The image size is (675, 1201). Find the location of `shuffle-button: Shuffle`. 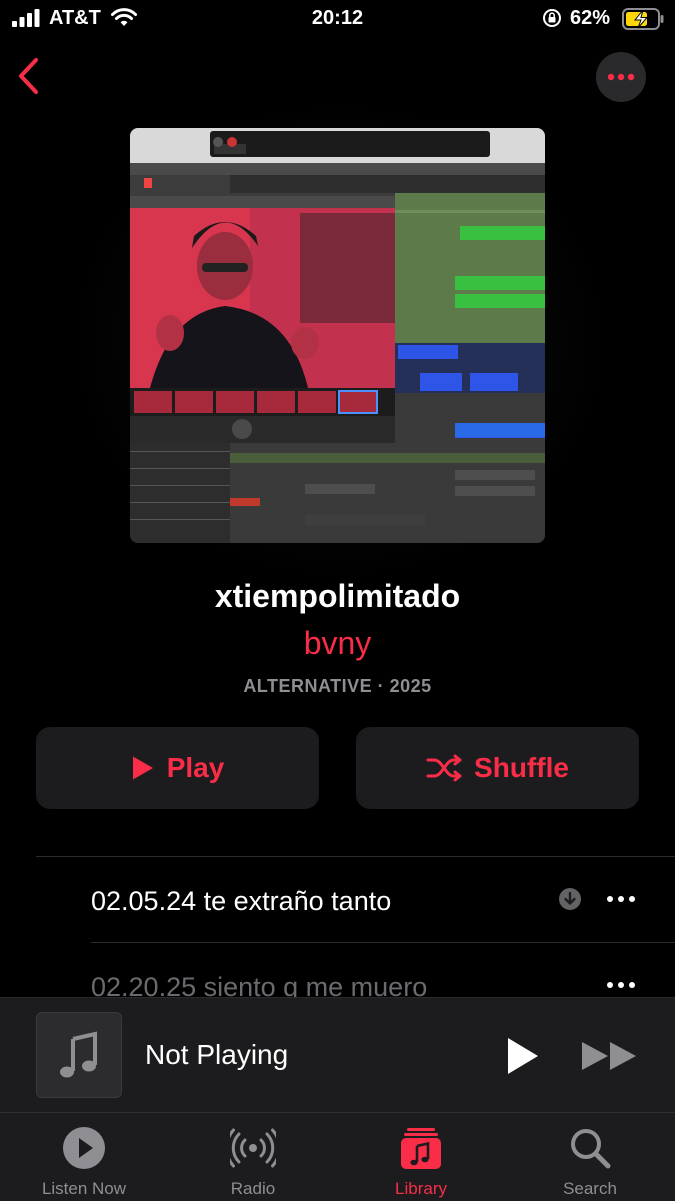

shuffle-button: Shuffle is located at coordinates (497, 768).